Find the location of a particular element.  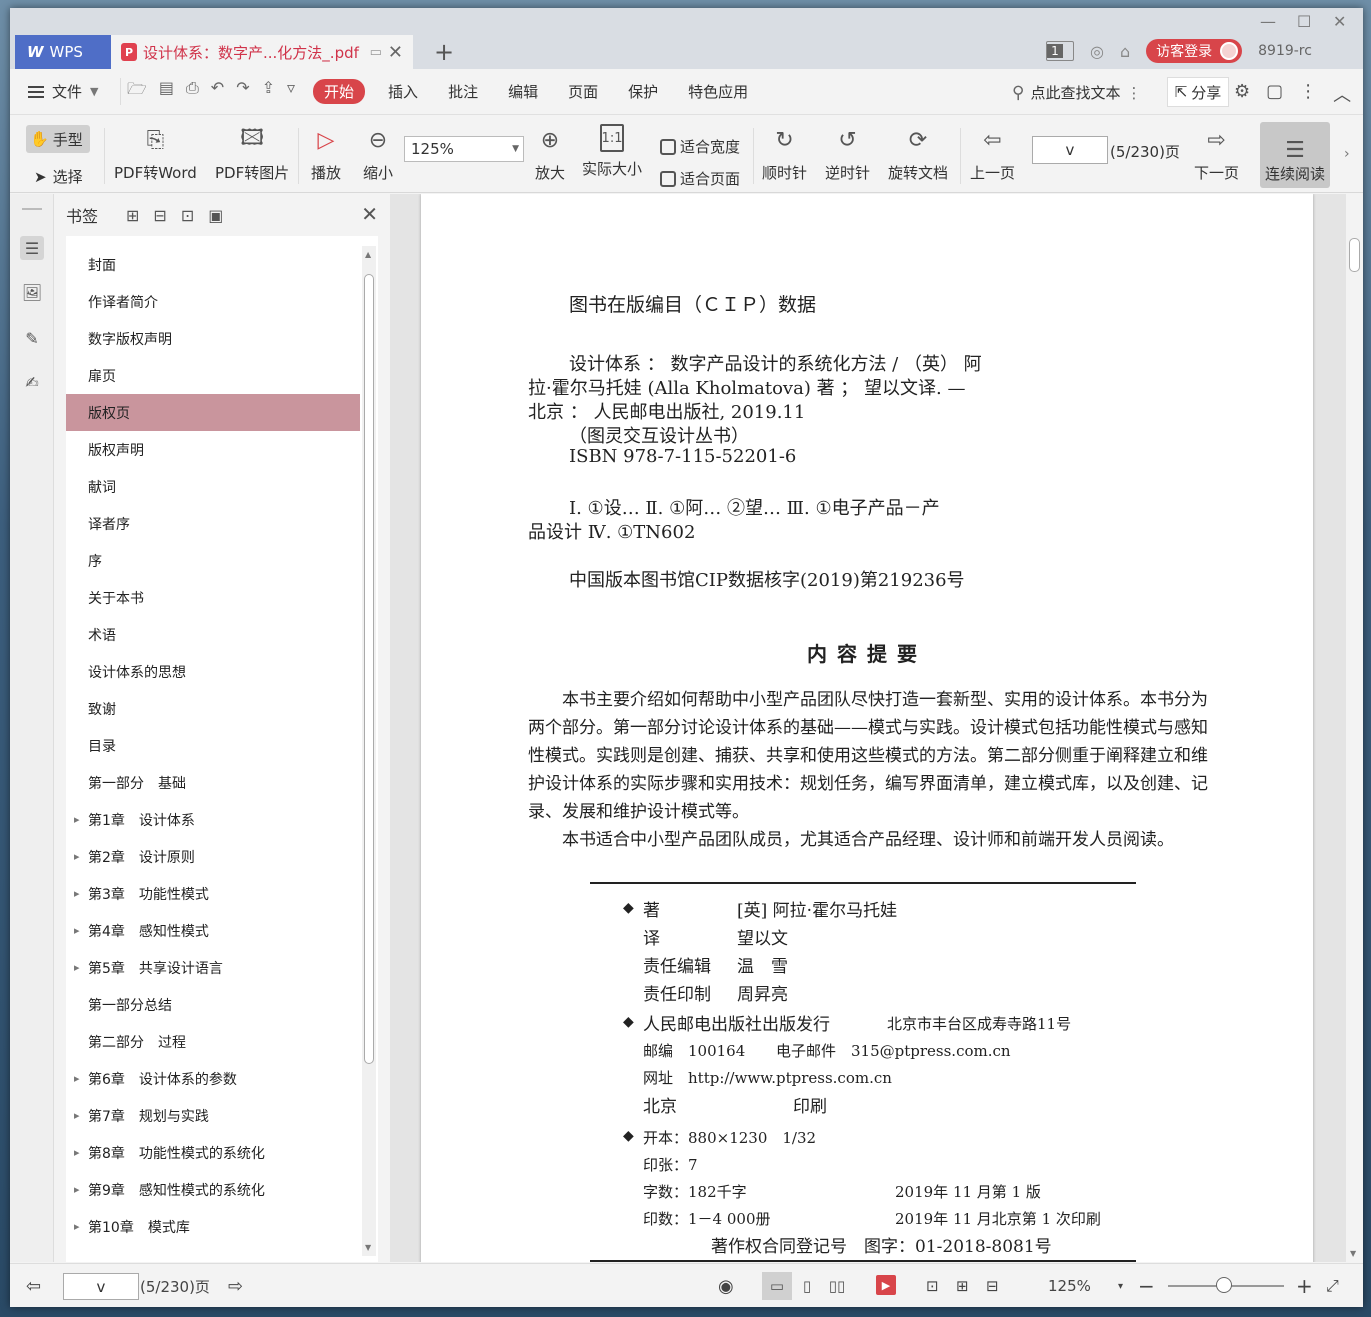

pdf-to-word-button: ⎘ PDF转Word is located at coordinates (155, 153).